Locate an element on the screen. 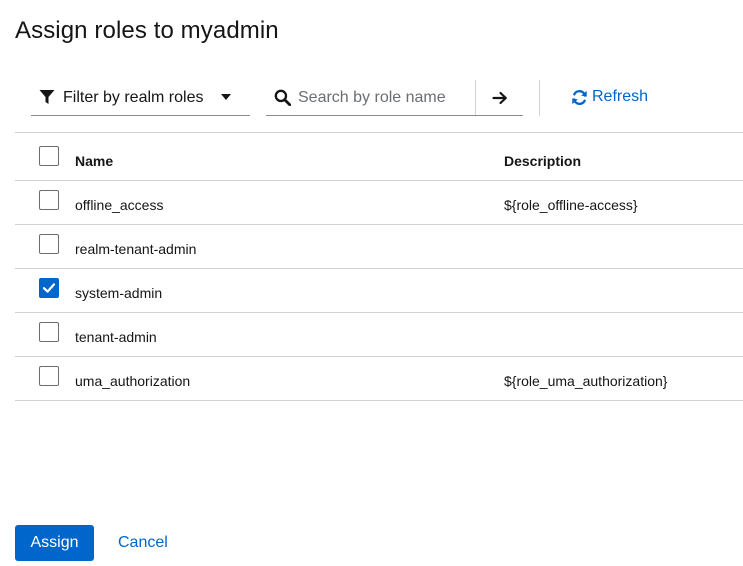 Image resolution: width=743 pixels, height=566 pixels. filter-dropdown: Filter by realm roles is located at coordinates (140, 98).